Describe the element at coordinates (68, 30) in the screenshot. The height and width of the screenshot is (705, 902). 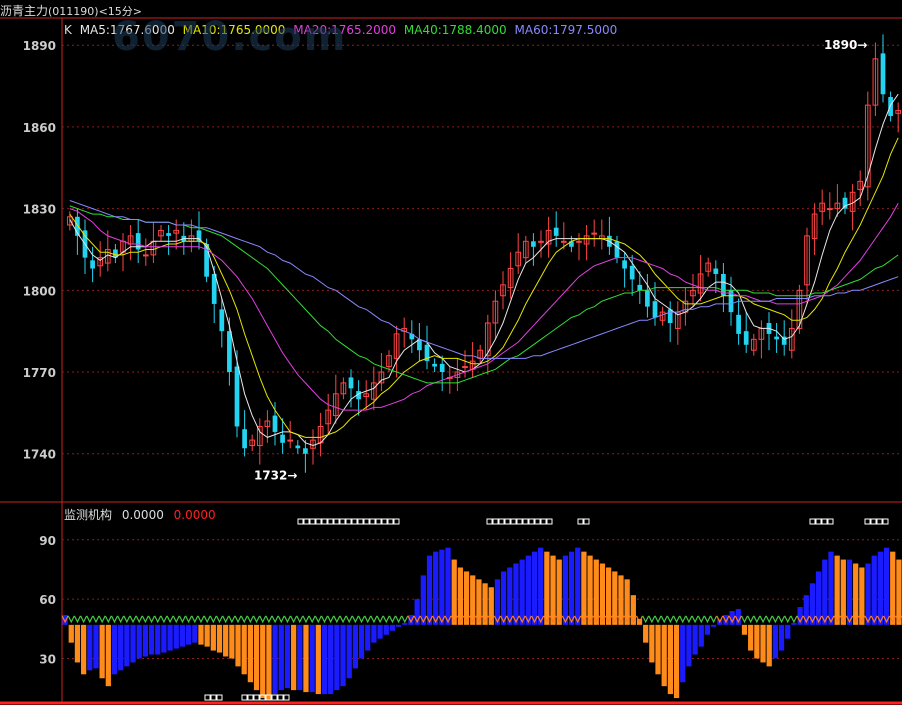
I see `k-label: K` at that location.